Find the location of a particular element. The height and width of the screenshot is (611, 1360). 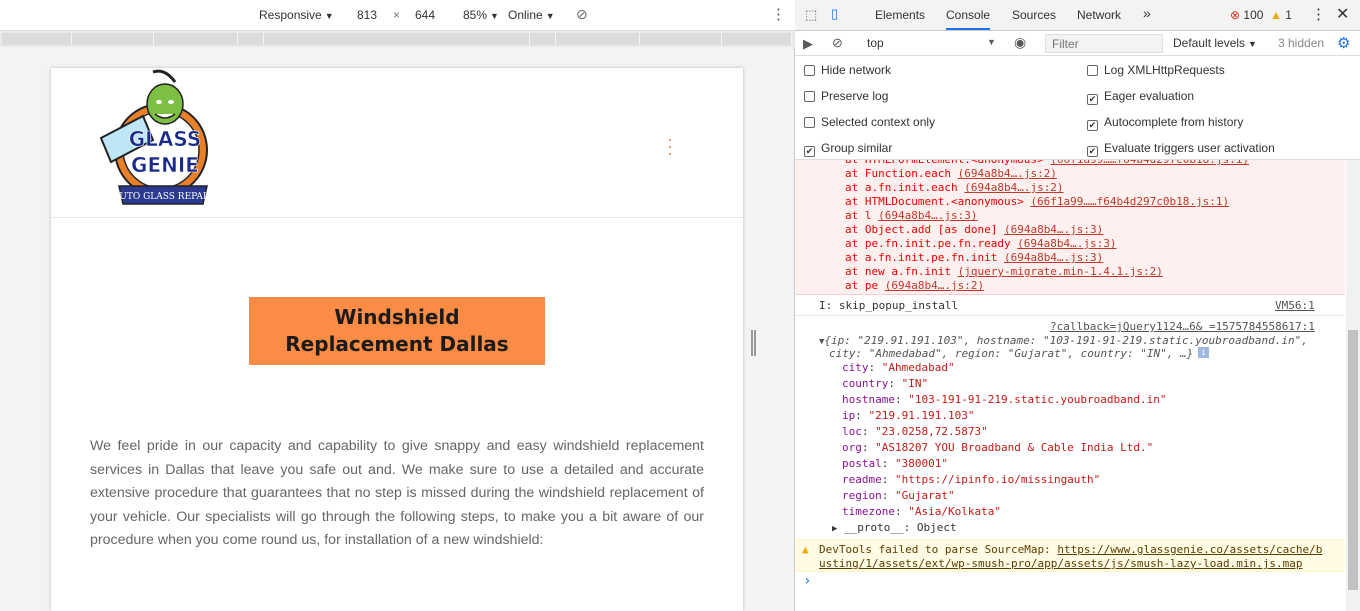

console-scrollbar is located at coordinates (1353, 385).